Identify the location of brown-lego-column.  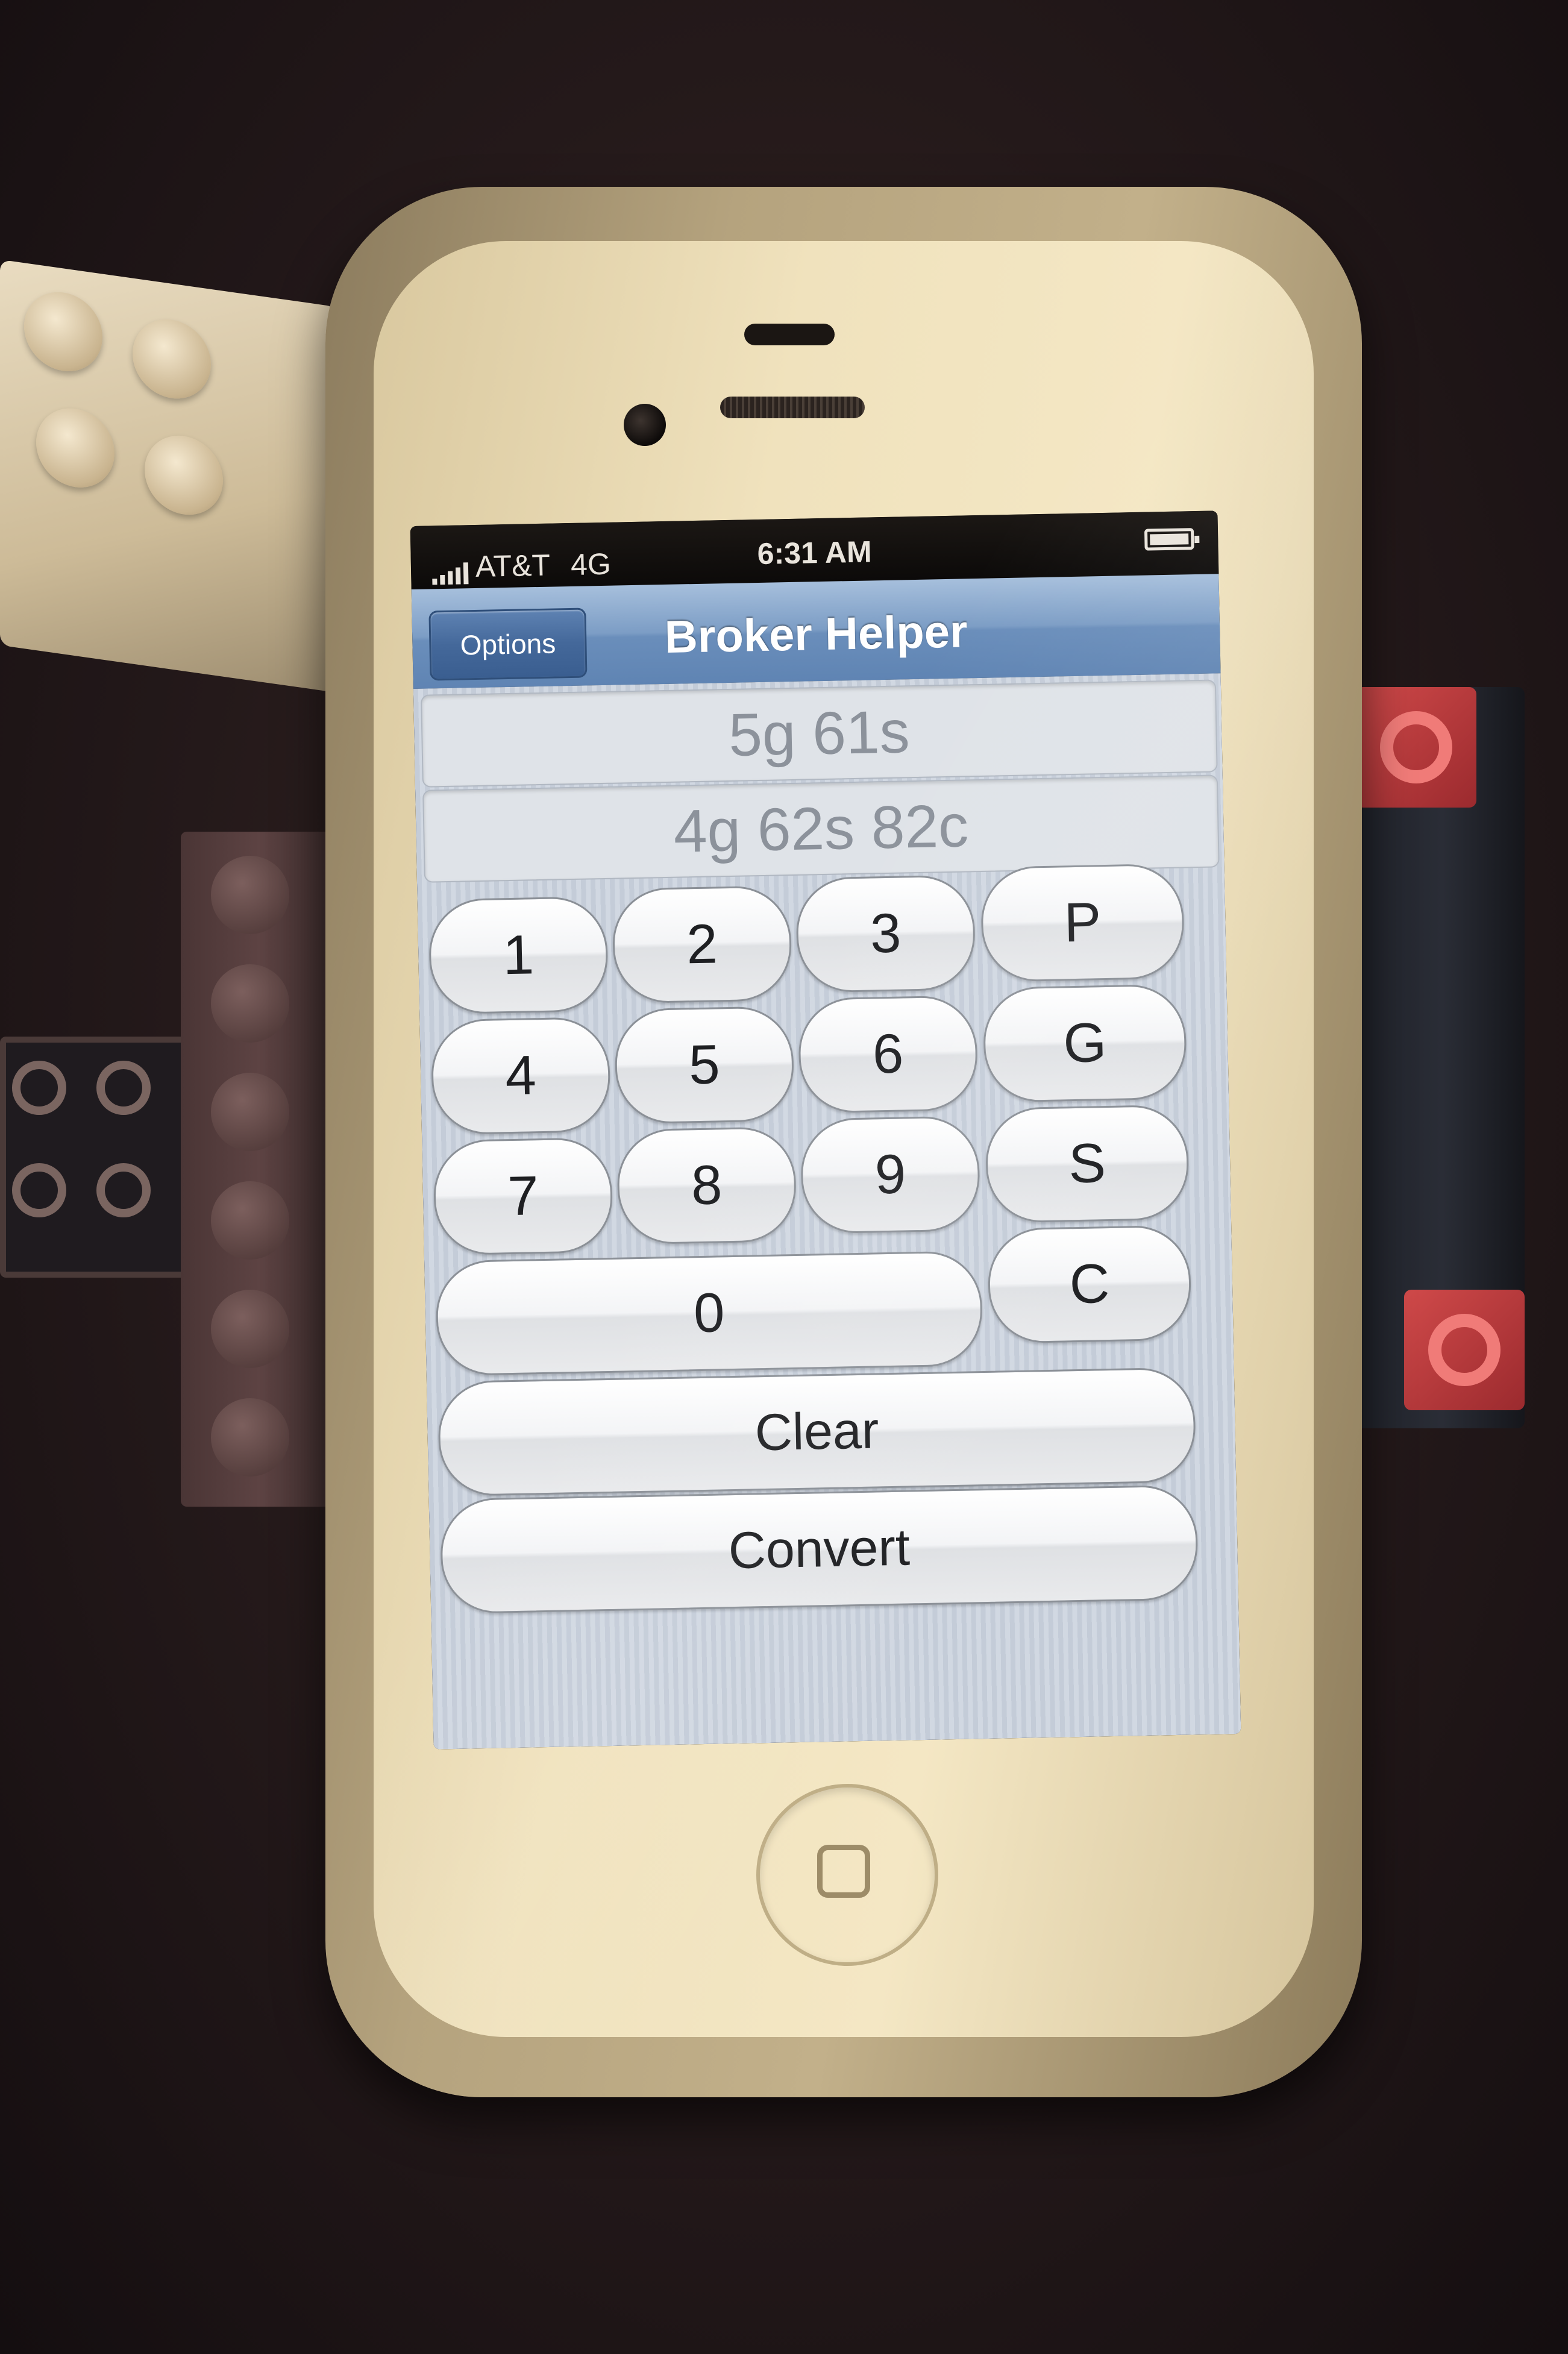
(259, 1169).